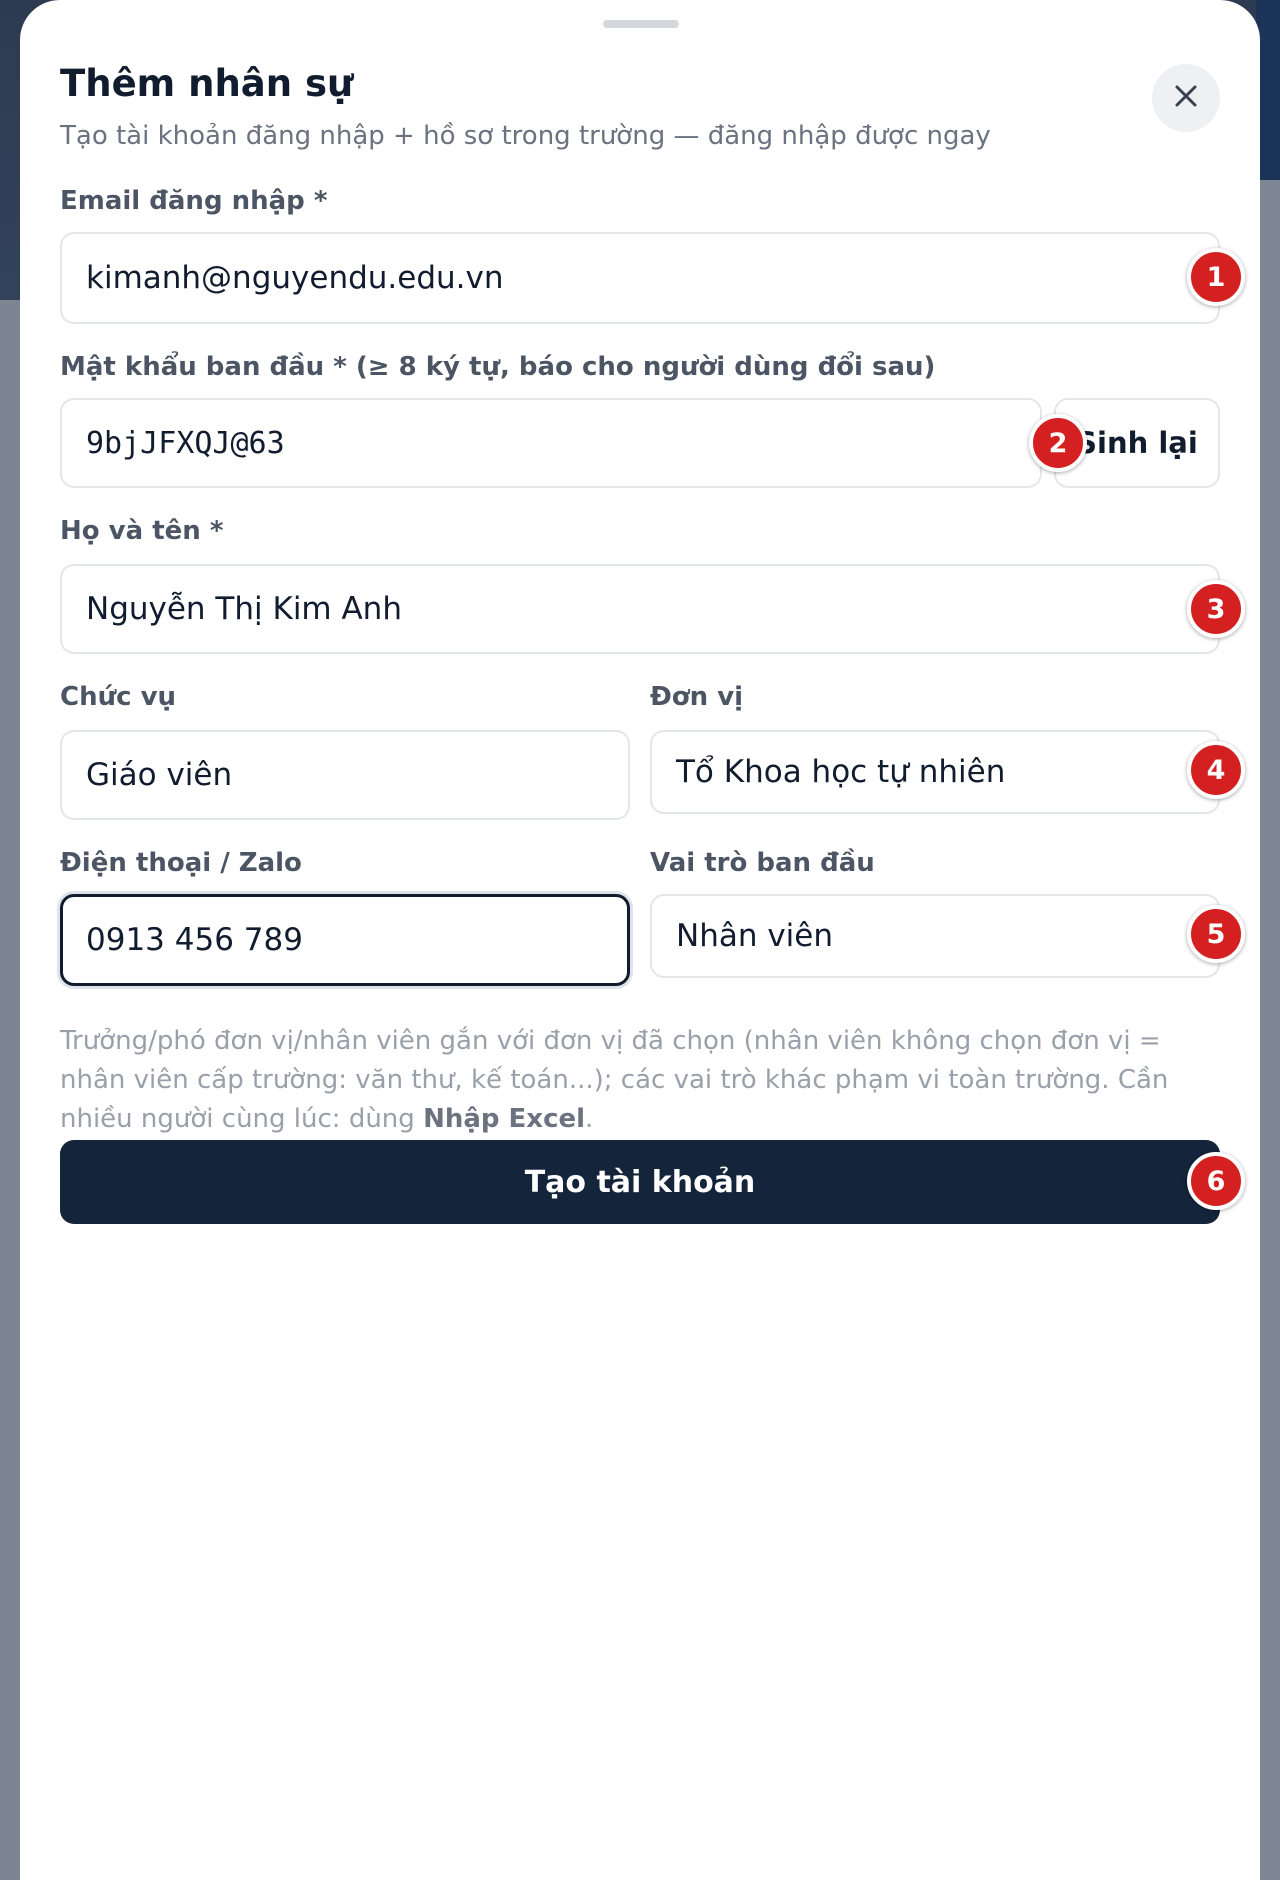 Image resolution: width=1280 pixels, height=1880 pixels. I want to click on initial-role-value: Nhân viên, so click(755, 936).